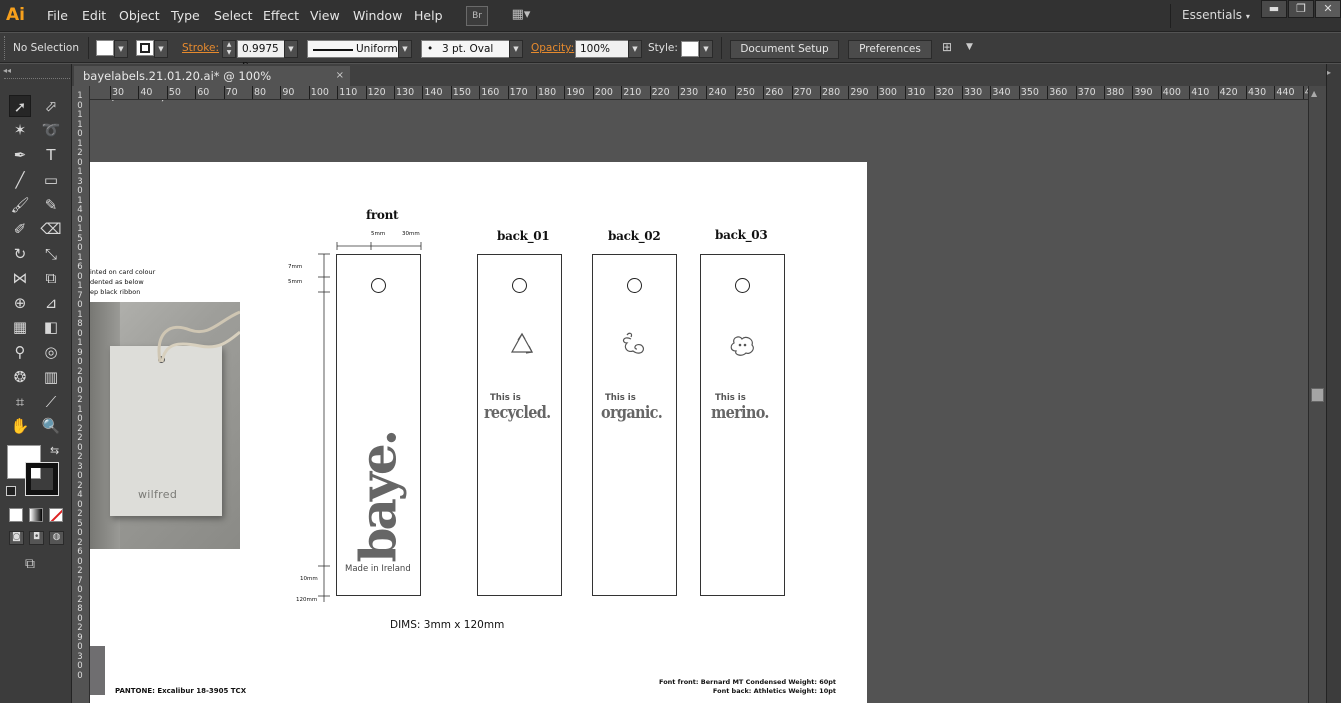  What do you see at coordinates (30, 564) in the screenshot?
I see `screen-mode-icon: ⧉` at bounding box center [30, 564].